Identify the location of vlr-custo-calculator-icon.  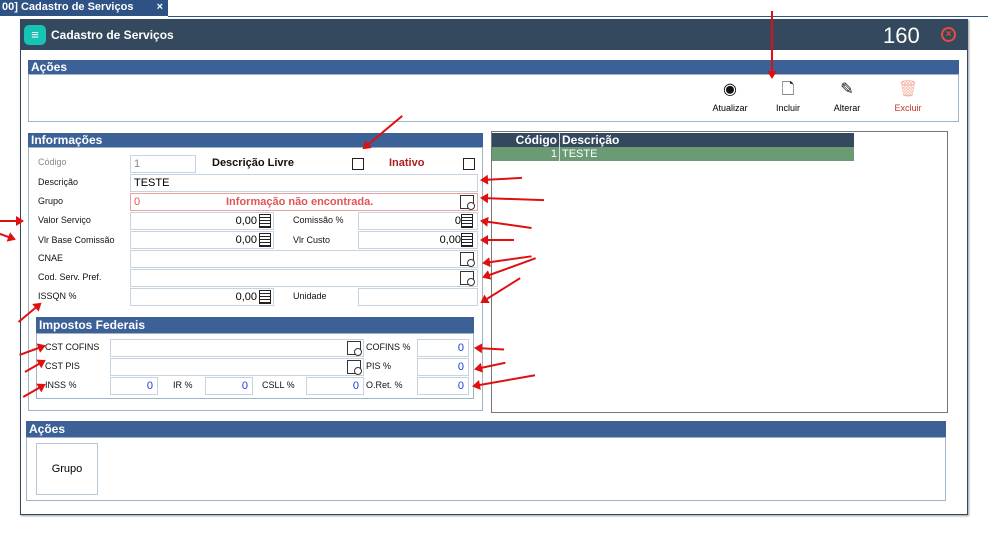
(467, 240).